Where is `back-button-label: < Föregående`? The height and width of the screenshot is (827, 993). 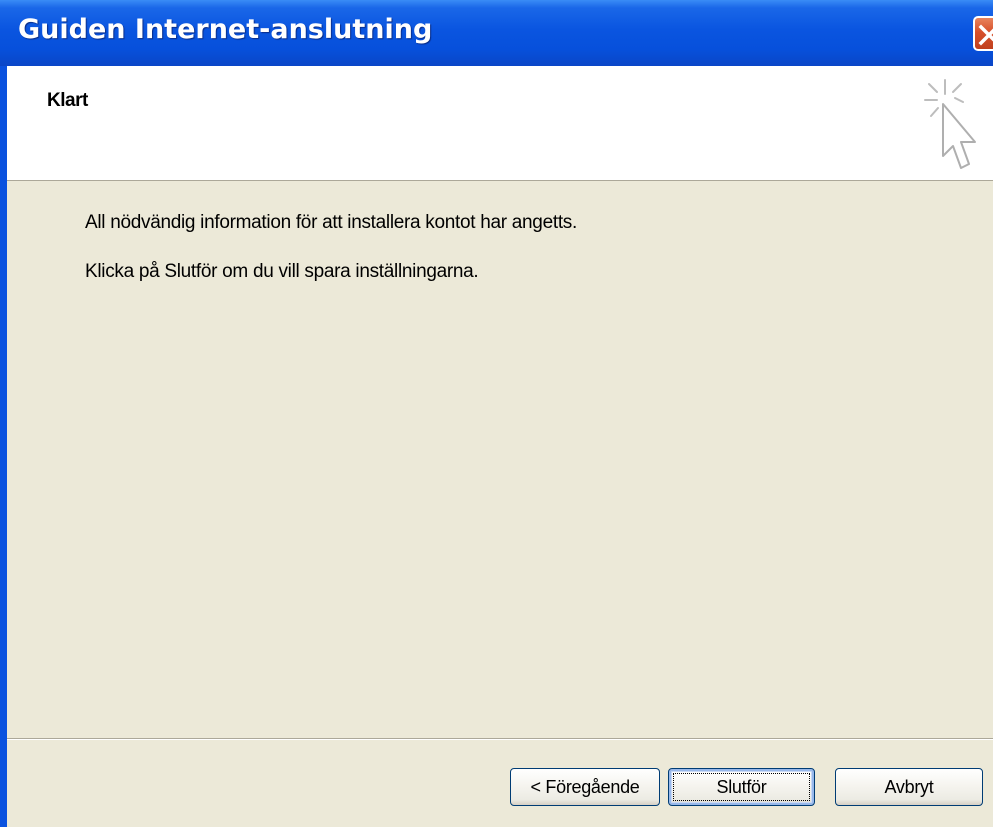
back-button-label: < Föregående is located at coordinates (585, 786).